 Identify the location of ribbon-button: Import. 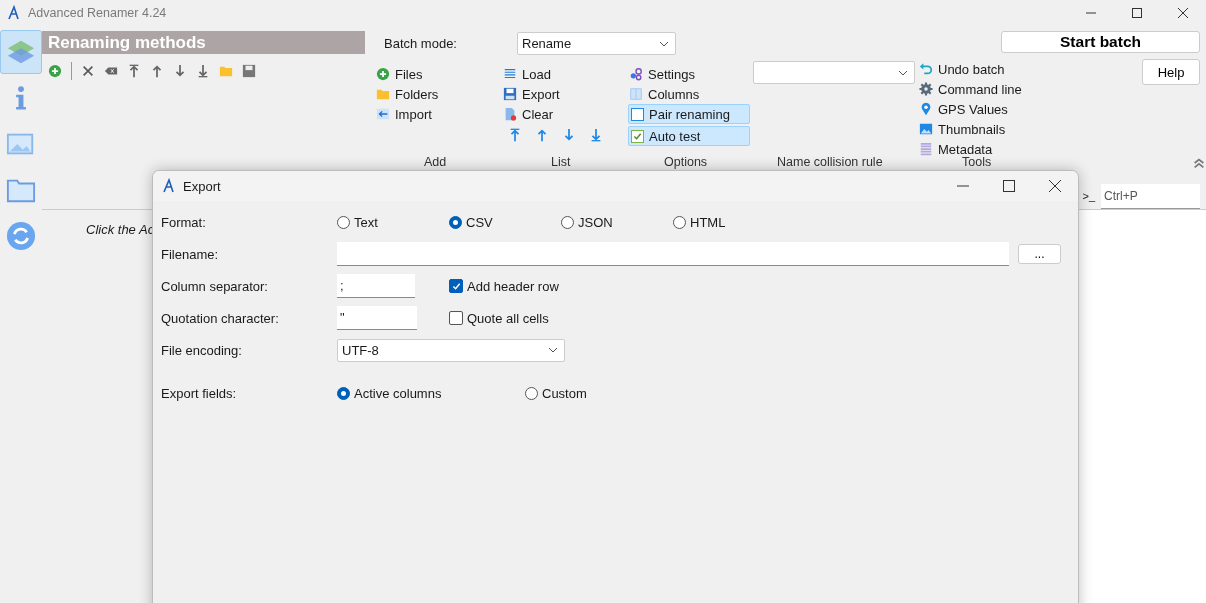
(438, 114).